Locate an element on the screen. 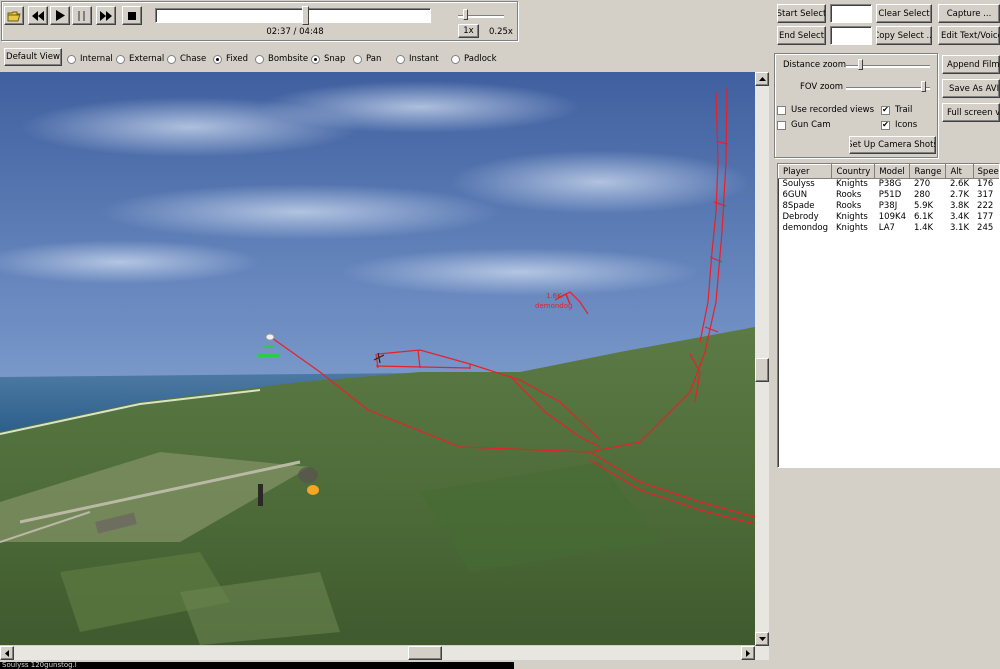 This screenshot has width=1000, height=669. icons-box: ✔ is located at coordinates (885, 125).